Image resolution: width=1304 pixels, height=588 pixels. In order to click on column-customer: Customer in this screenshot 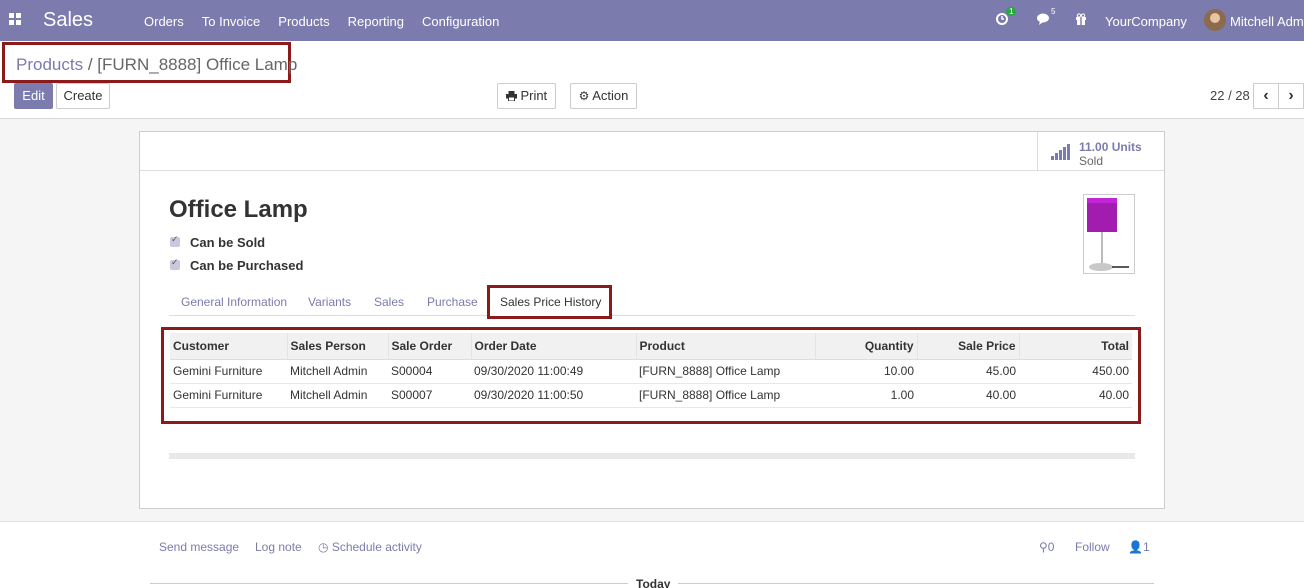, I will do `click(229, 346)`.